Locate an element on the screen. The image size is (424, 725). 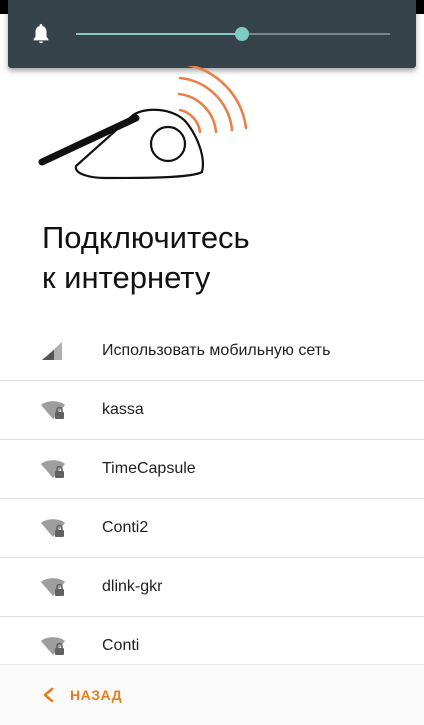
network-item-timecapsule: TimeCapsule is located at coordinates (212, 469).